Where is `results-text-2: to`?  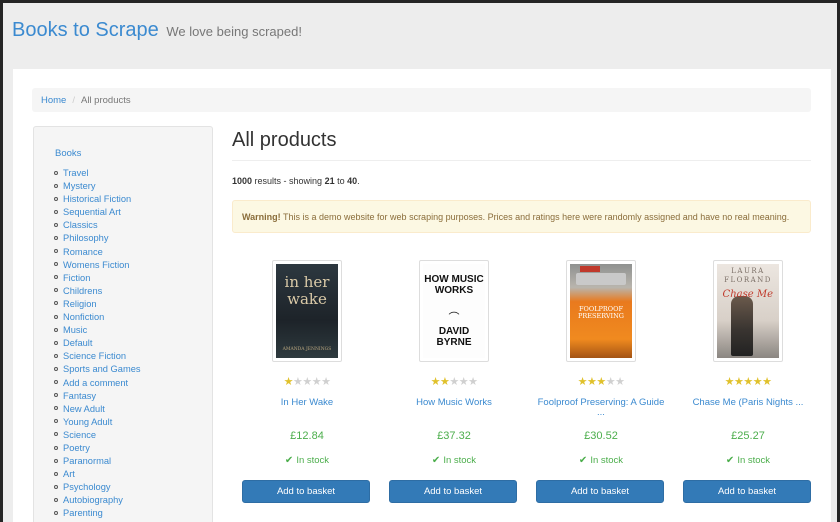
results-text-2: to is located at coordinates (341, 181).